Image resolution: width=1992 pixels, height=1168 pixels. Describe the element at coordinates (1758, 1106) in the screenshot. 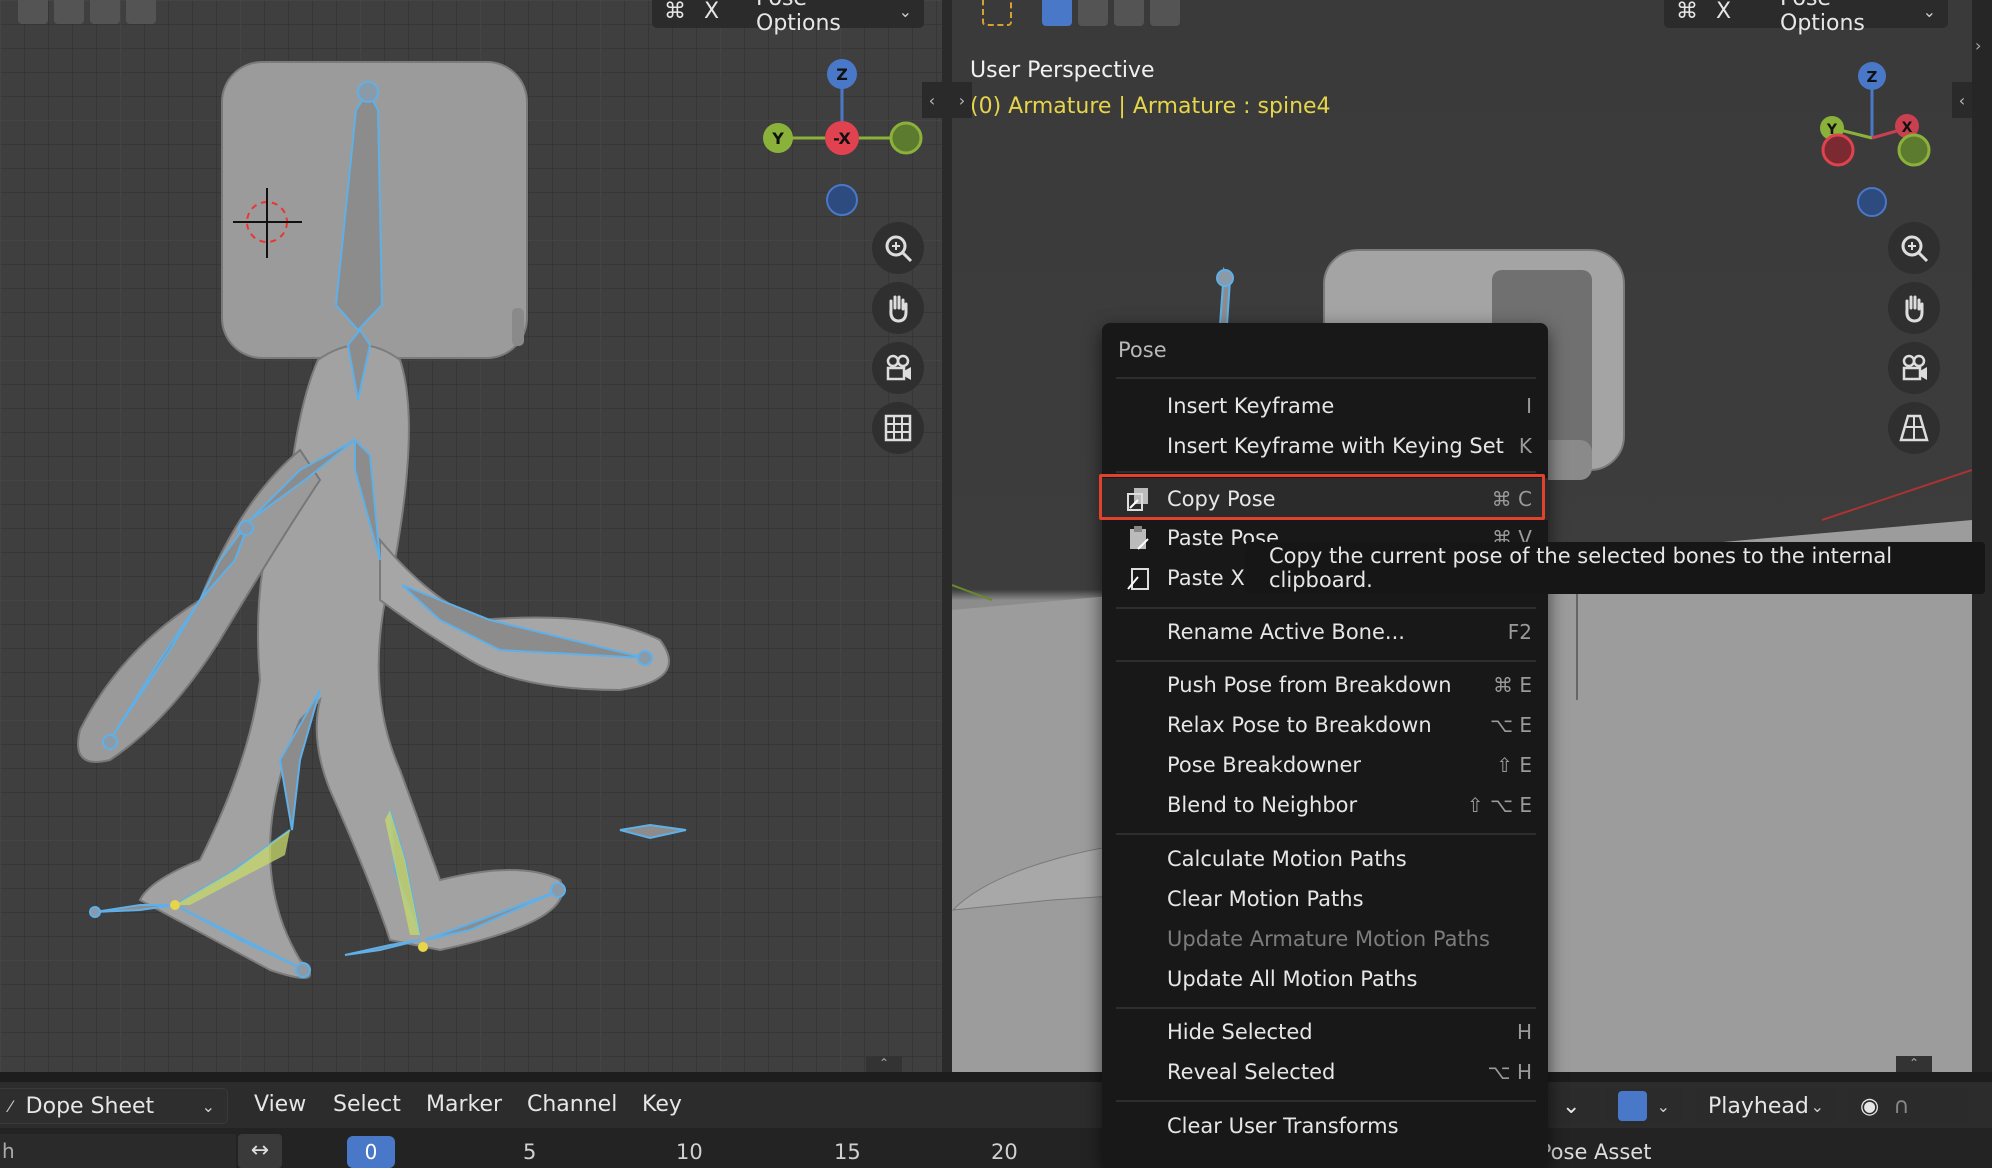

I see `playhead-label: Playhead` at that location.